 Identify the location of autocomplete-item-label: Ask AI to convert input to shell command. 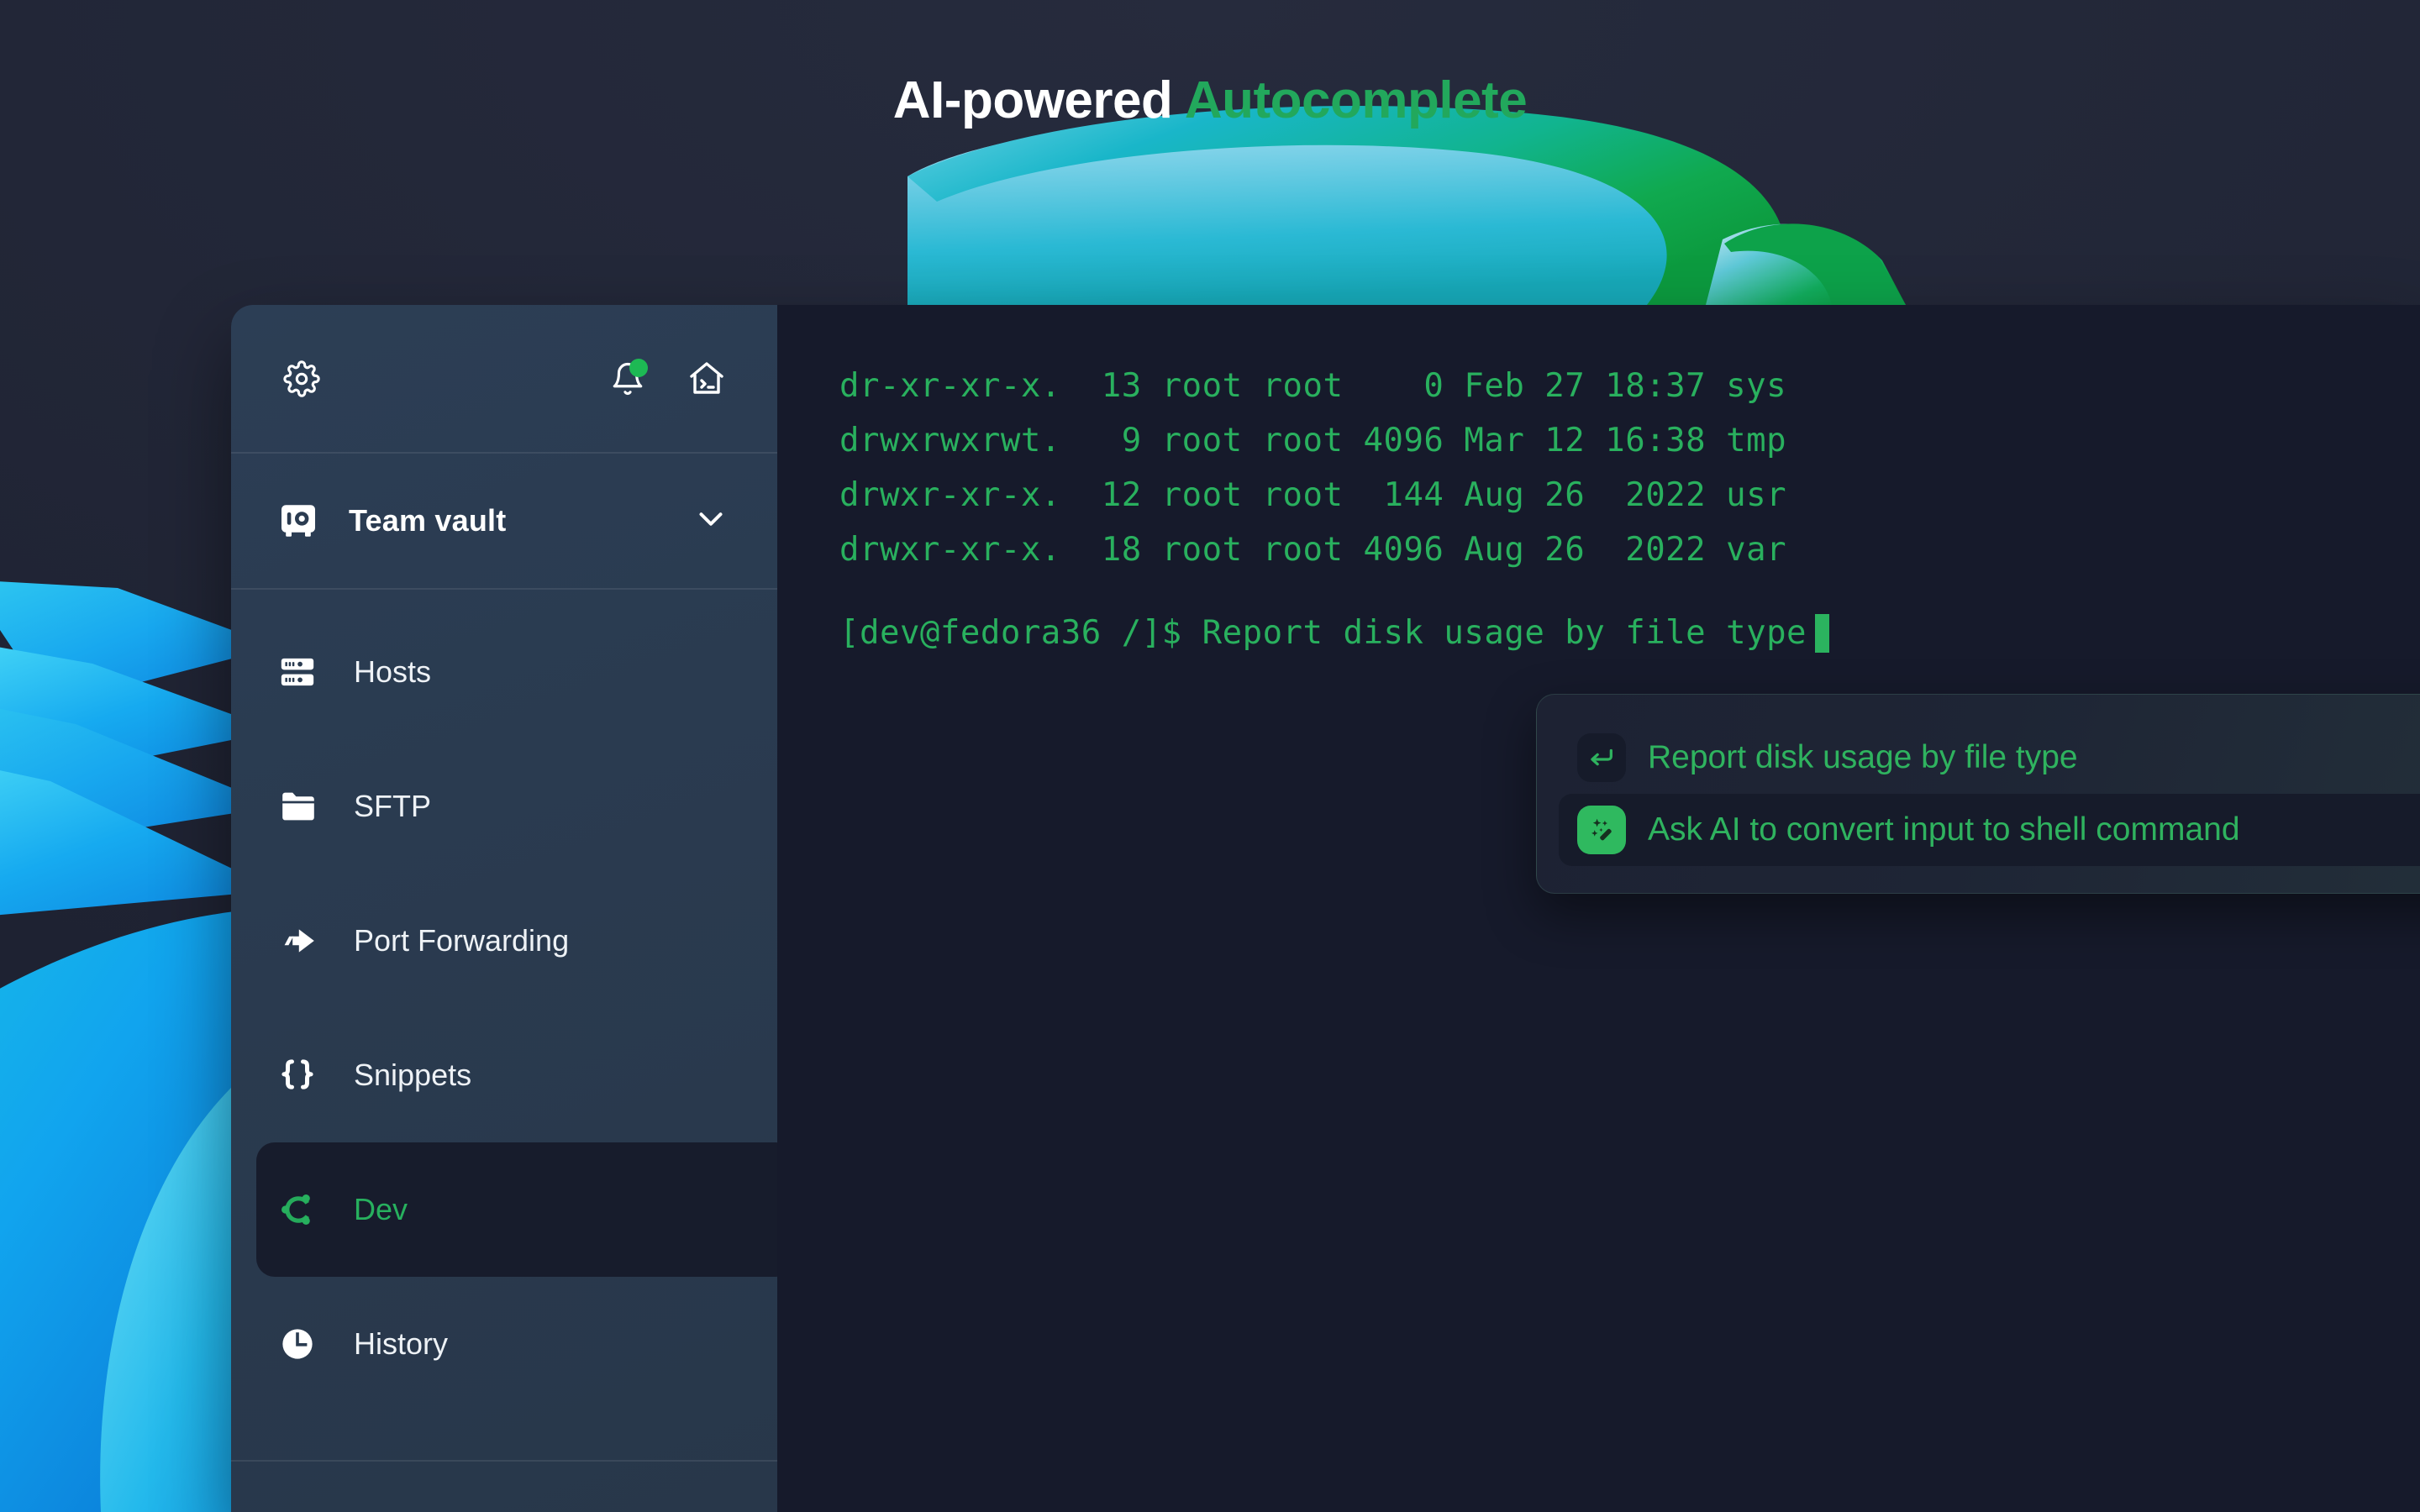
(1944, 829).